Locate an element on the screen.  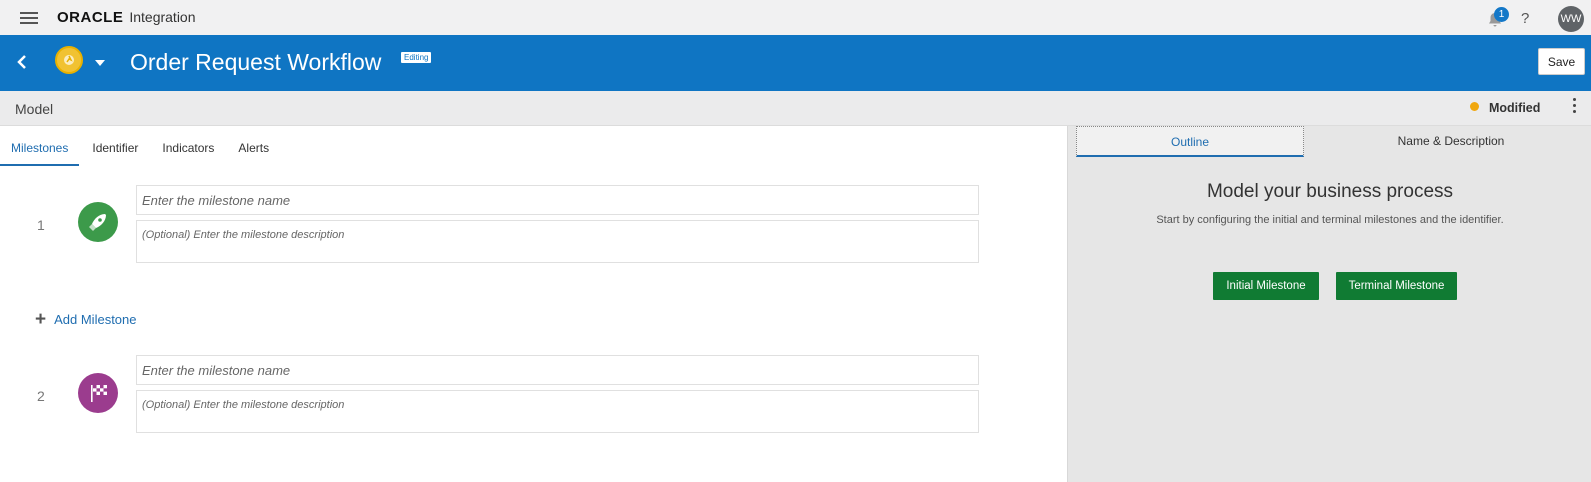
add-milestone-button: + Add Milestone is located at coordinates (86, 319).